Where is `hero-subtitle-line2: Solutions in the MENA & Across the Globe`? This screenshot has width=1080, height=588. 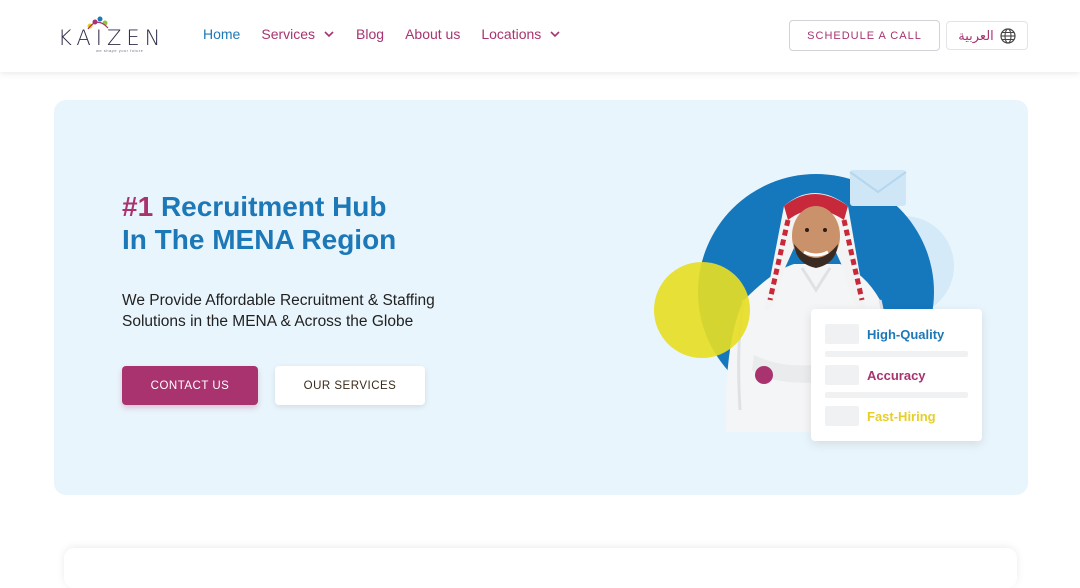 hero-subtitle-line2: Solutions in the MENA & Across the Globe is located at coordinates (268, 321).